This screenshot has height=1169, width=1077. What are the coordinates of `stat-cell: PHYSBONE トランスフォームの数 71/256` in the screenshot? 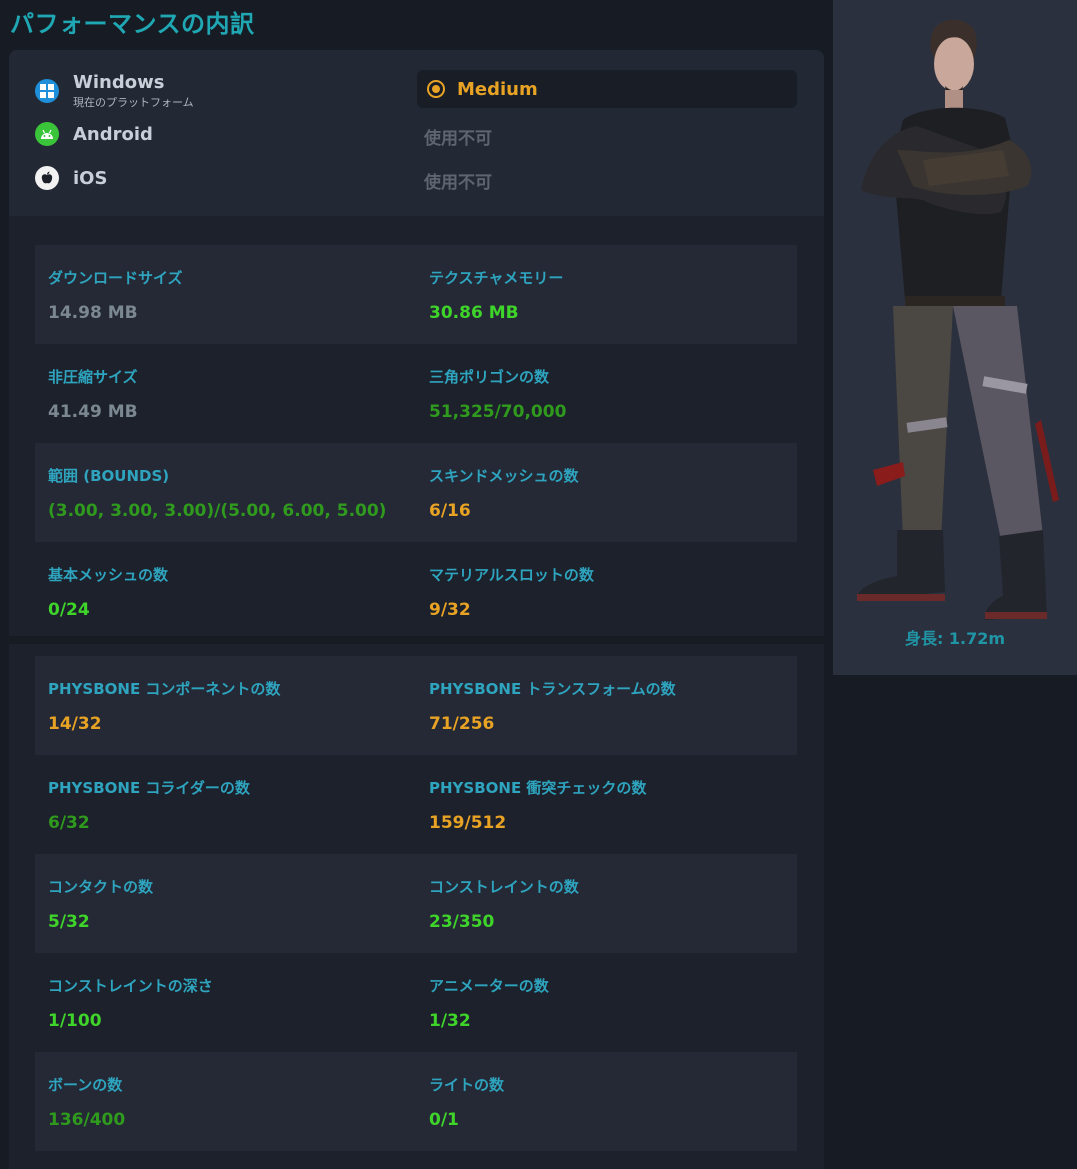 It's located at (614, 705).